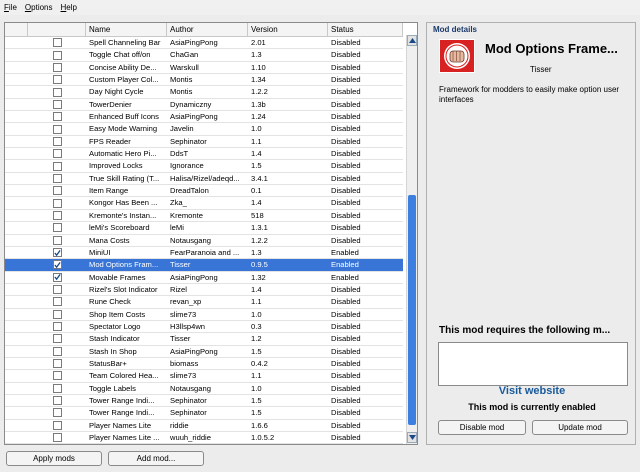  Describe the element at coordinates (110, 141) in the screenshot. I see `mod-name-cell: FPS Reader` at that location.